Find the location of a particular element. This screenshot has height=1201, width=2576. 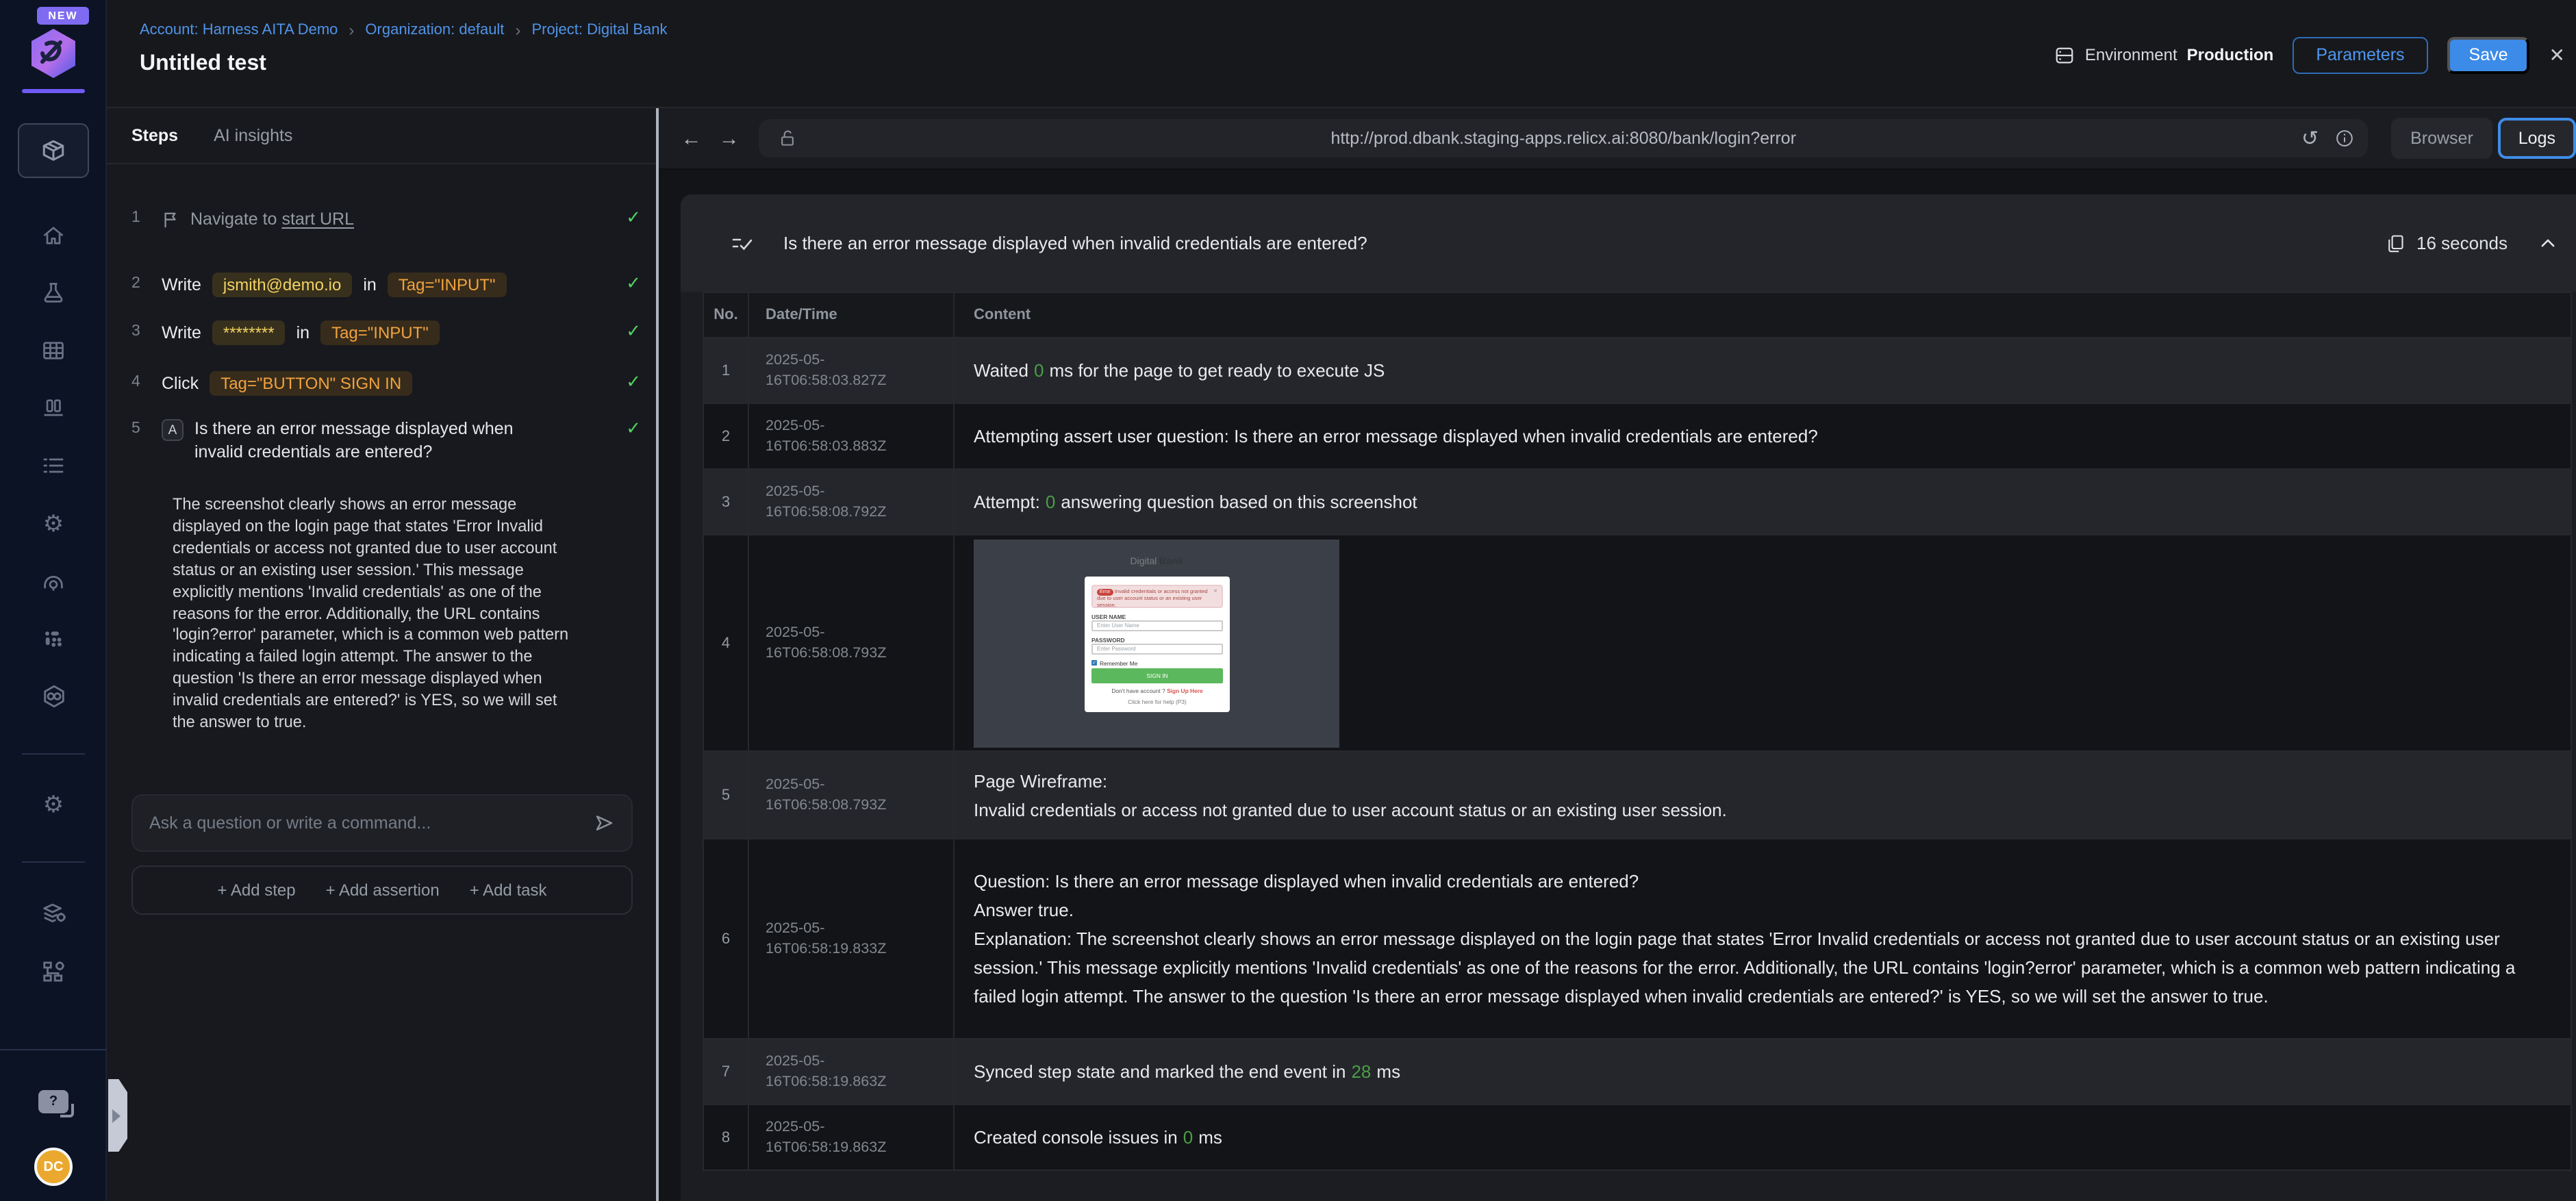

environment-selector: Environment Production is located at coordinates (2164, 55).